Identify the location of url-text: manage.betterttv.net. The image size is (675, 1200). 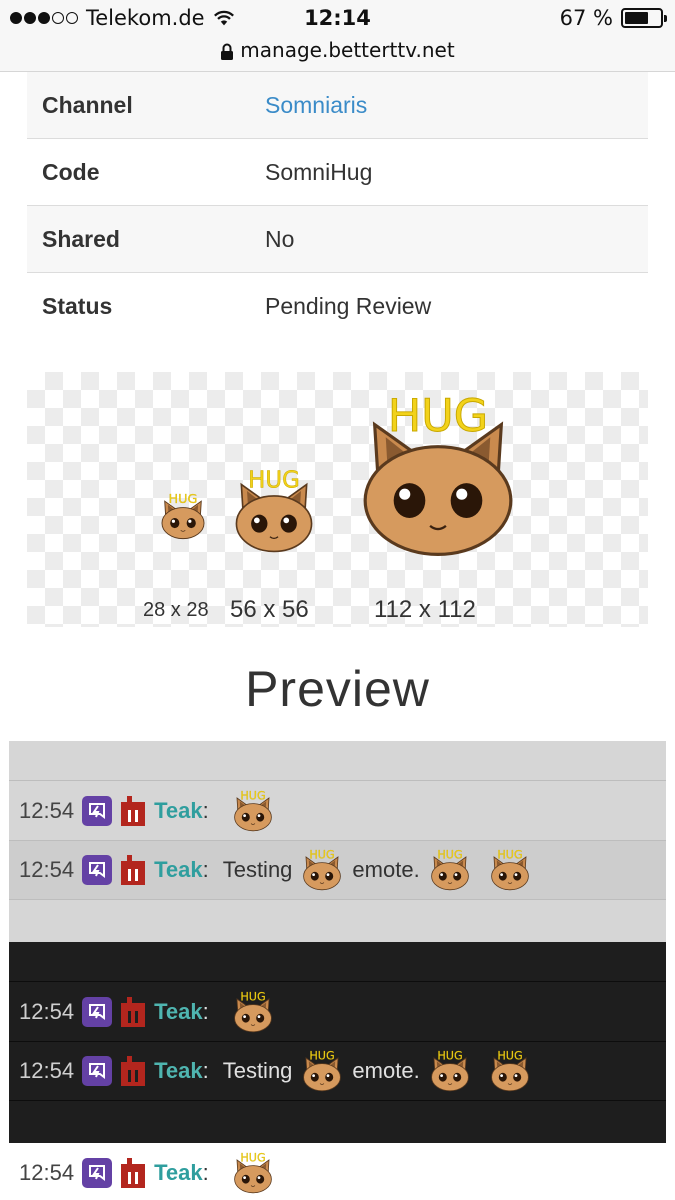
(347, 50).